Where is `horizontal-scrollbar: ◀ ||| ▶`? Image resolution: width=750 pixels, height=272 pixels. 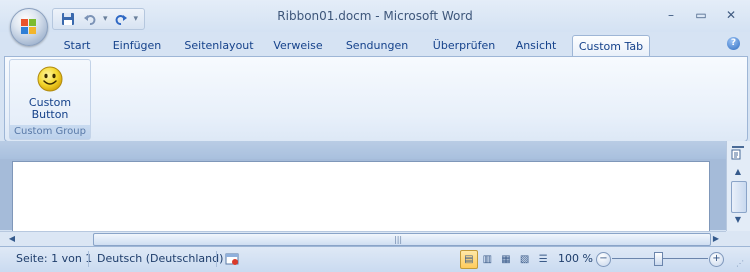 horizontal-scrollbar: ◀ ||| ▶ is located at coordinates (363, 238).